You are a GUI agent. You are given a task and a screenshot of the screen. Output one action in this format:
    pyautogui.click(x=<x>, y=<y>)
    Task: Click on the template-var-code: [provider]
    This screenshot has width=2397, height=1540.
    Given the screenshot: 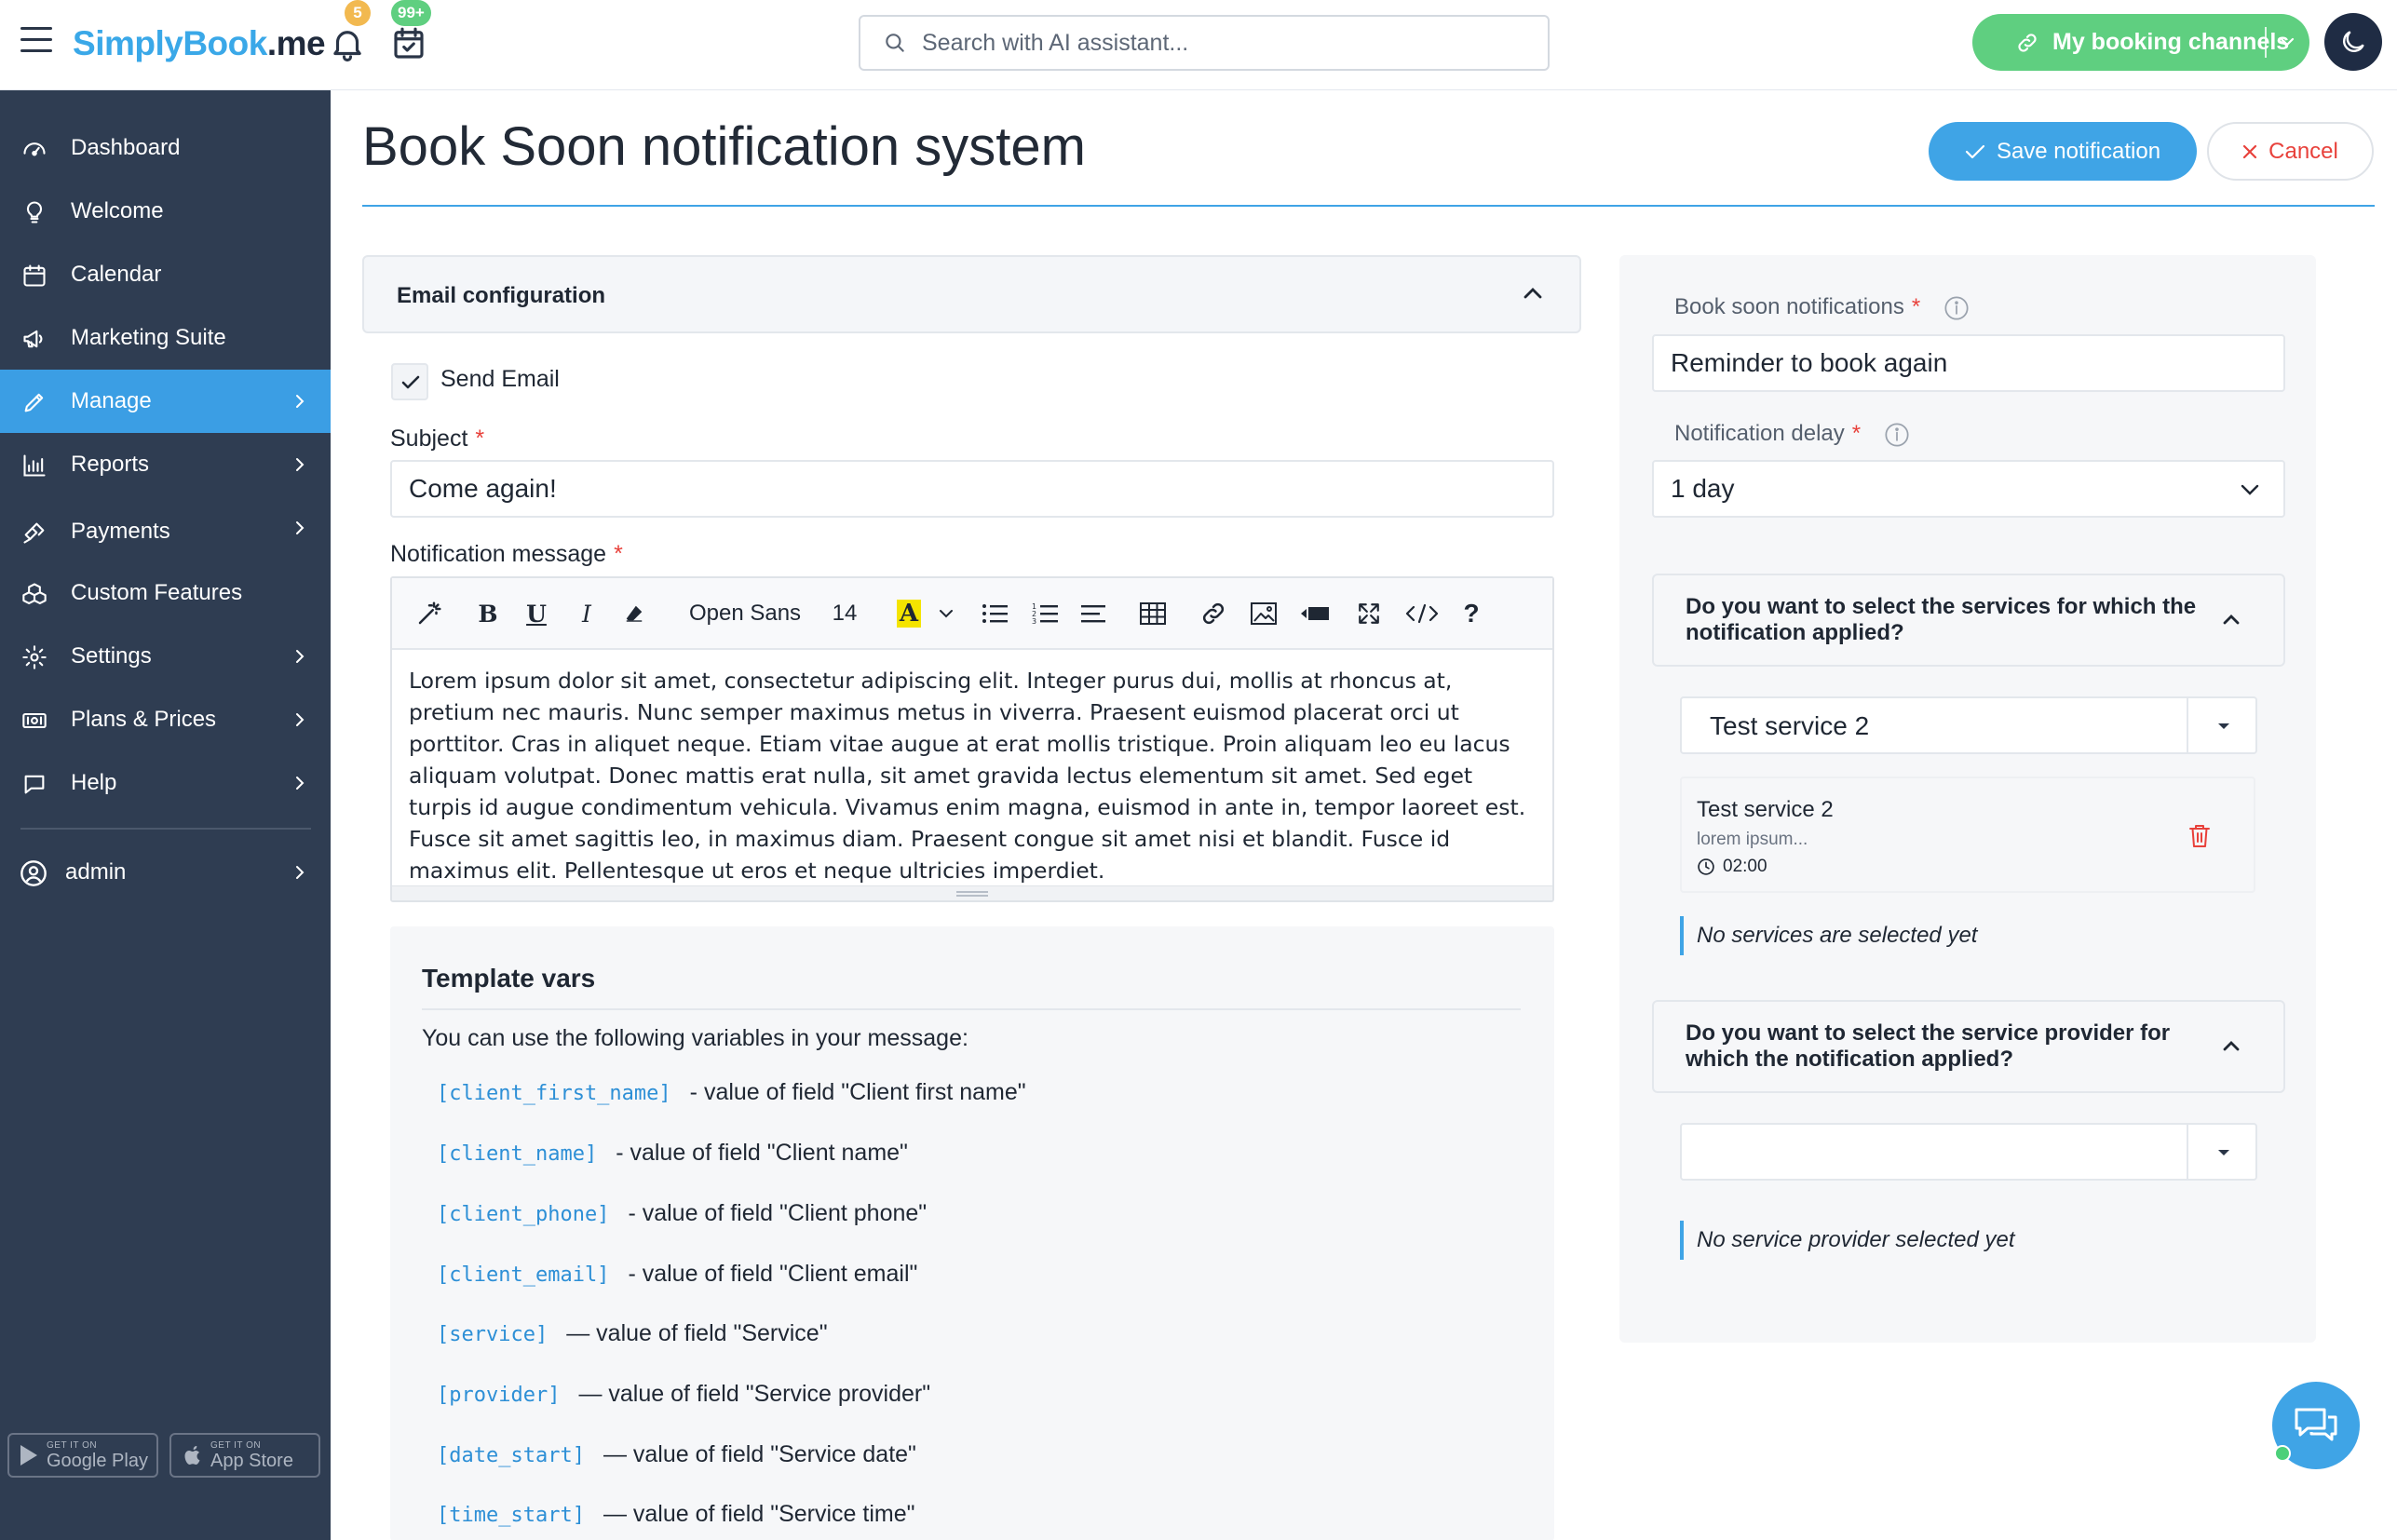 What is the action you would take?
    pyautogui.click(x=498, y=1396)
    